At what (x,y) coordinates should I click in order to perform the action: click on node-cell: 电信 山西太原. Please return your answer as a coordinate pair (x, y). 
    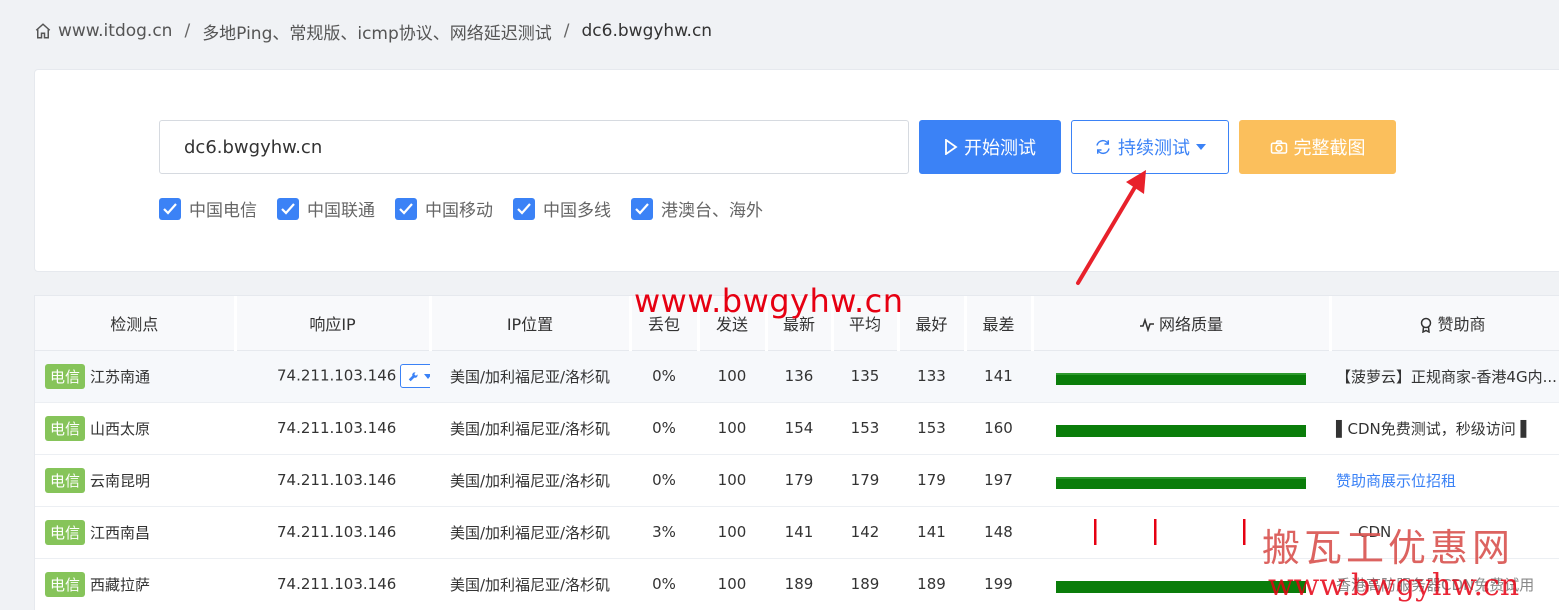
    Looking at the image, I should click on (135, 428).